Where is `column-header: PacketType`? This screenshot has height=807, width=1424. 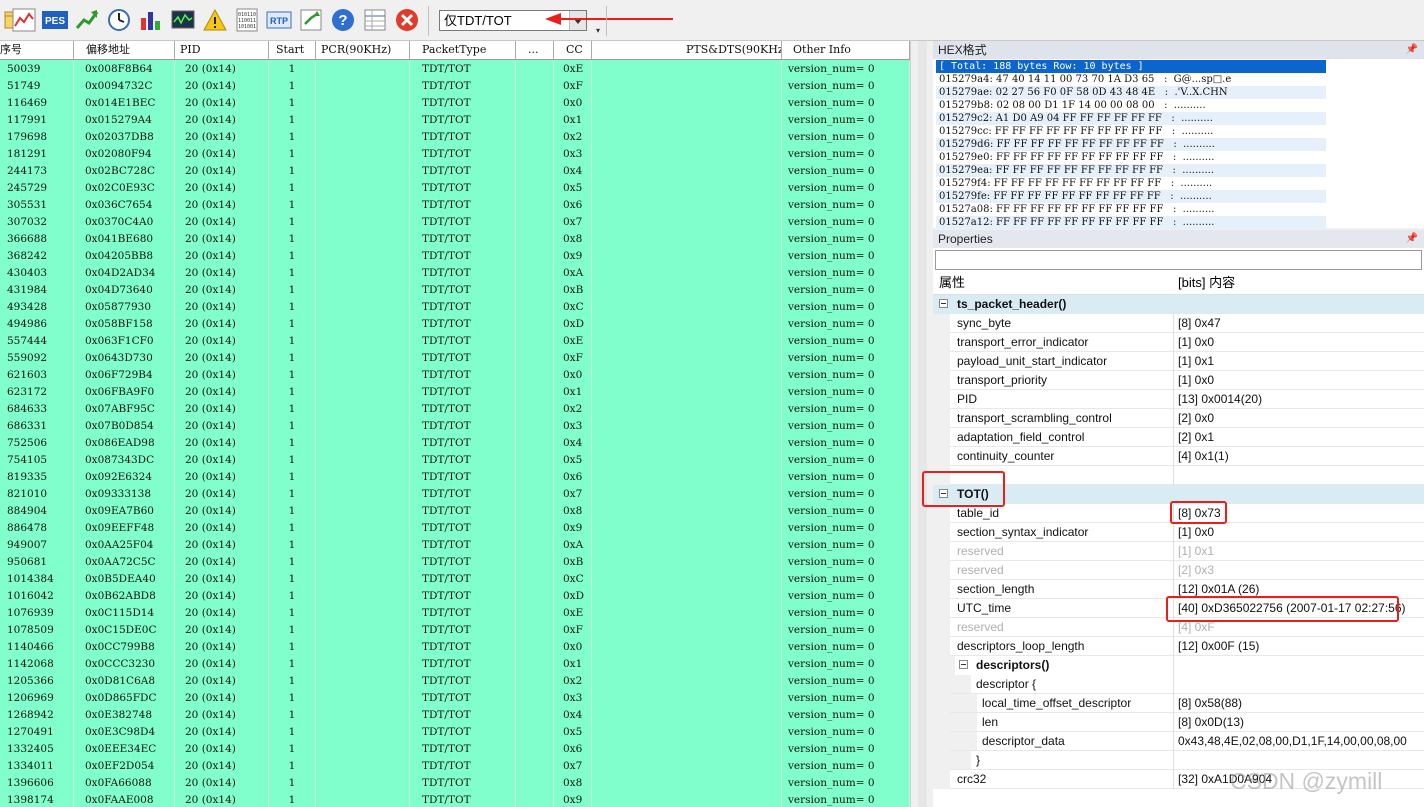 column-header: PacketType is located at coordinates (463, 50).